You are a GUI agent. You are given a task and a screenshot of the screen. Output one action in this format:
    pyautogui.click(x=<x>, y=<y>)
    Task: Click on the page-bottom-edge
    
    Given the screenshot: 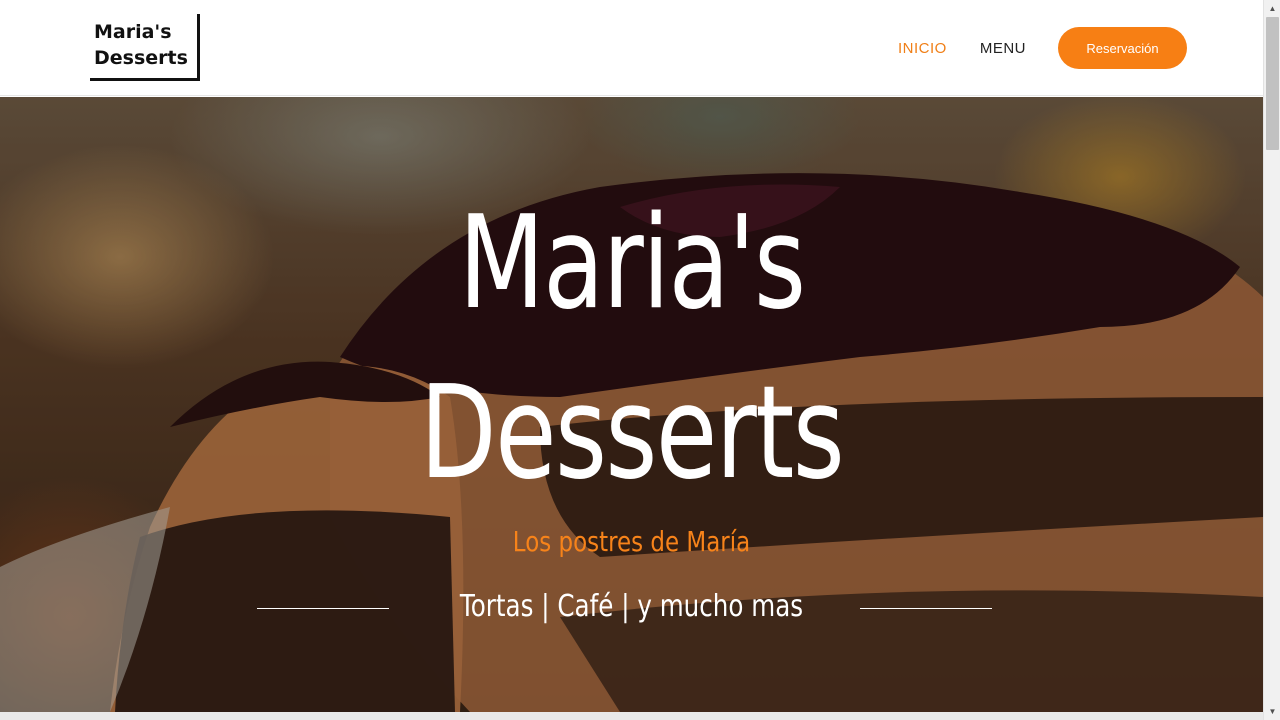 What is the action you would take?
    pyautogui.click(x=631, y=716)
    